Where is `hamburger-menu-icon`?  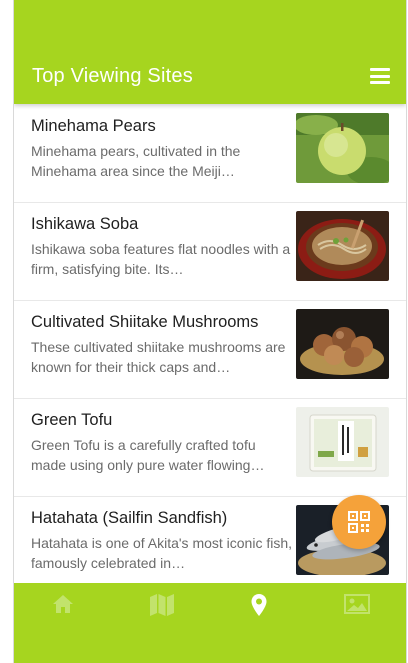 hamburger-menu-icon is located at coordinates (380, 76).